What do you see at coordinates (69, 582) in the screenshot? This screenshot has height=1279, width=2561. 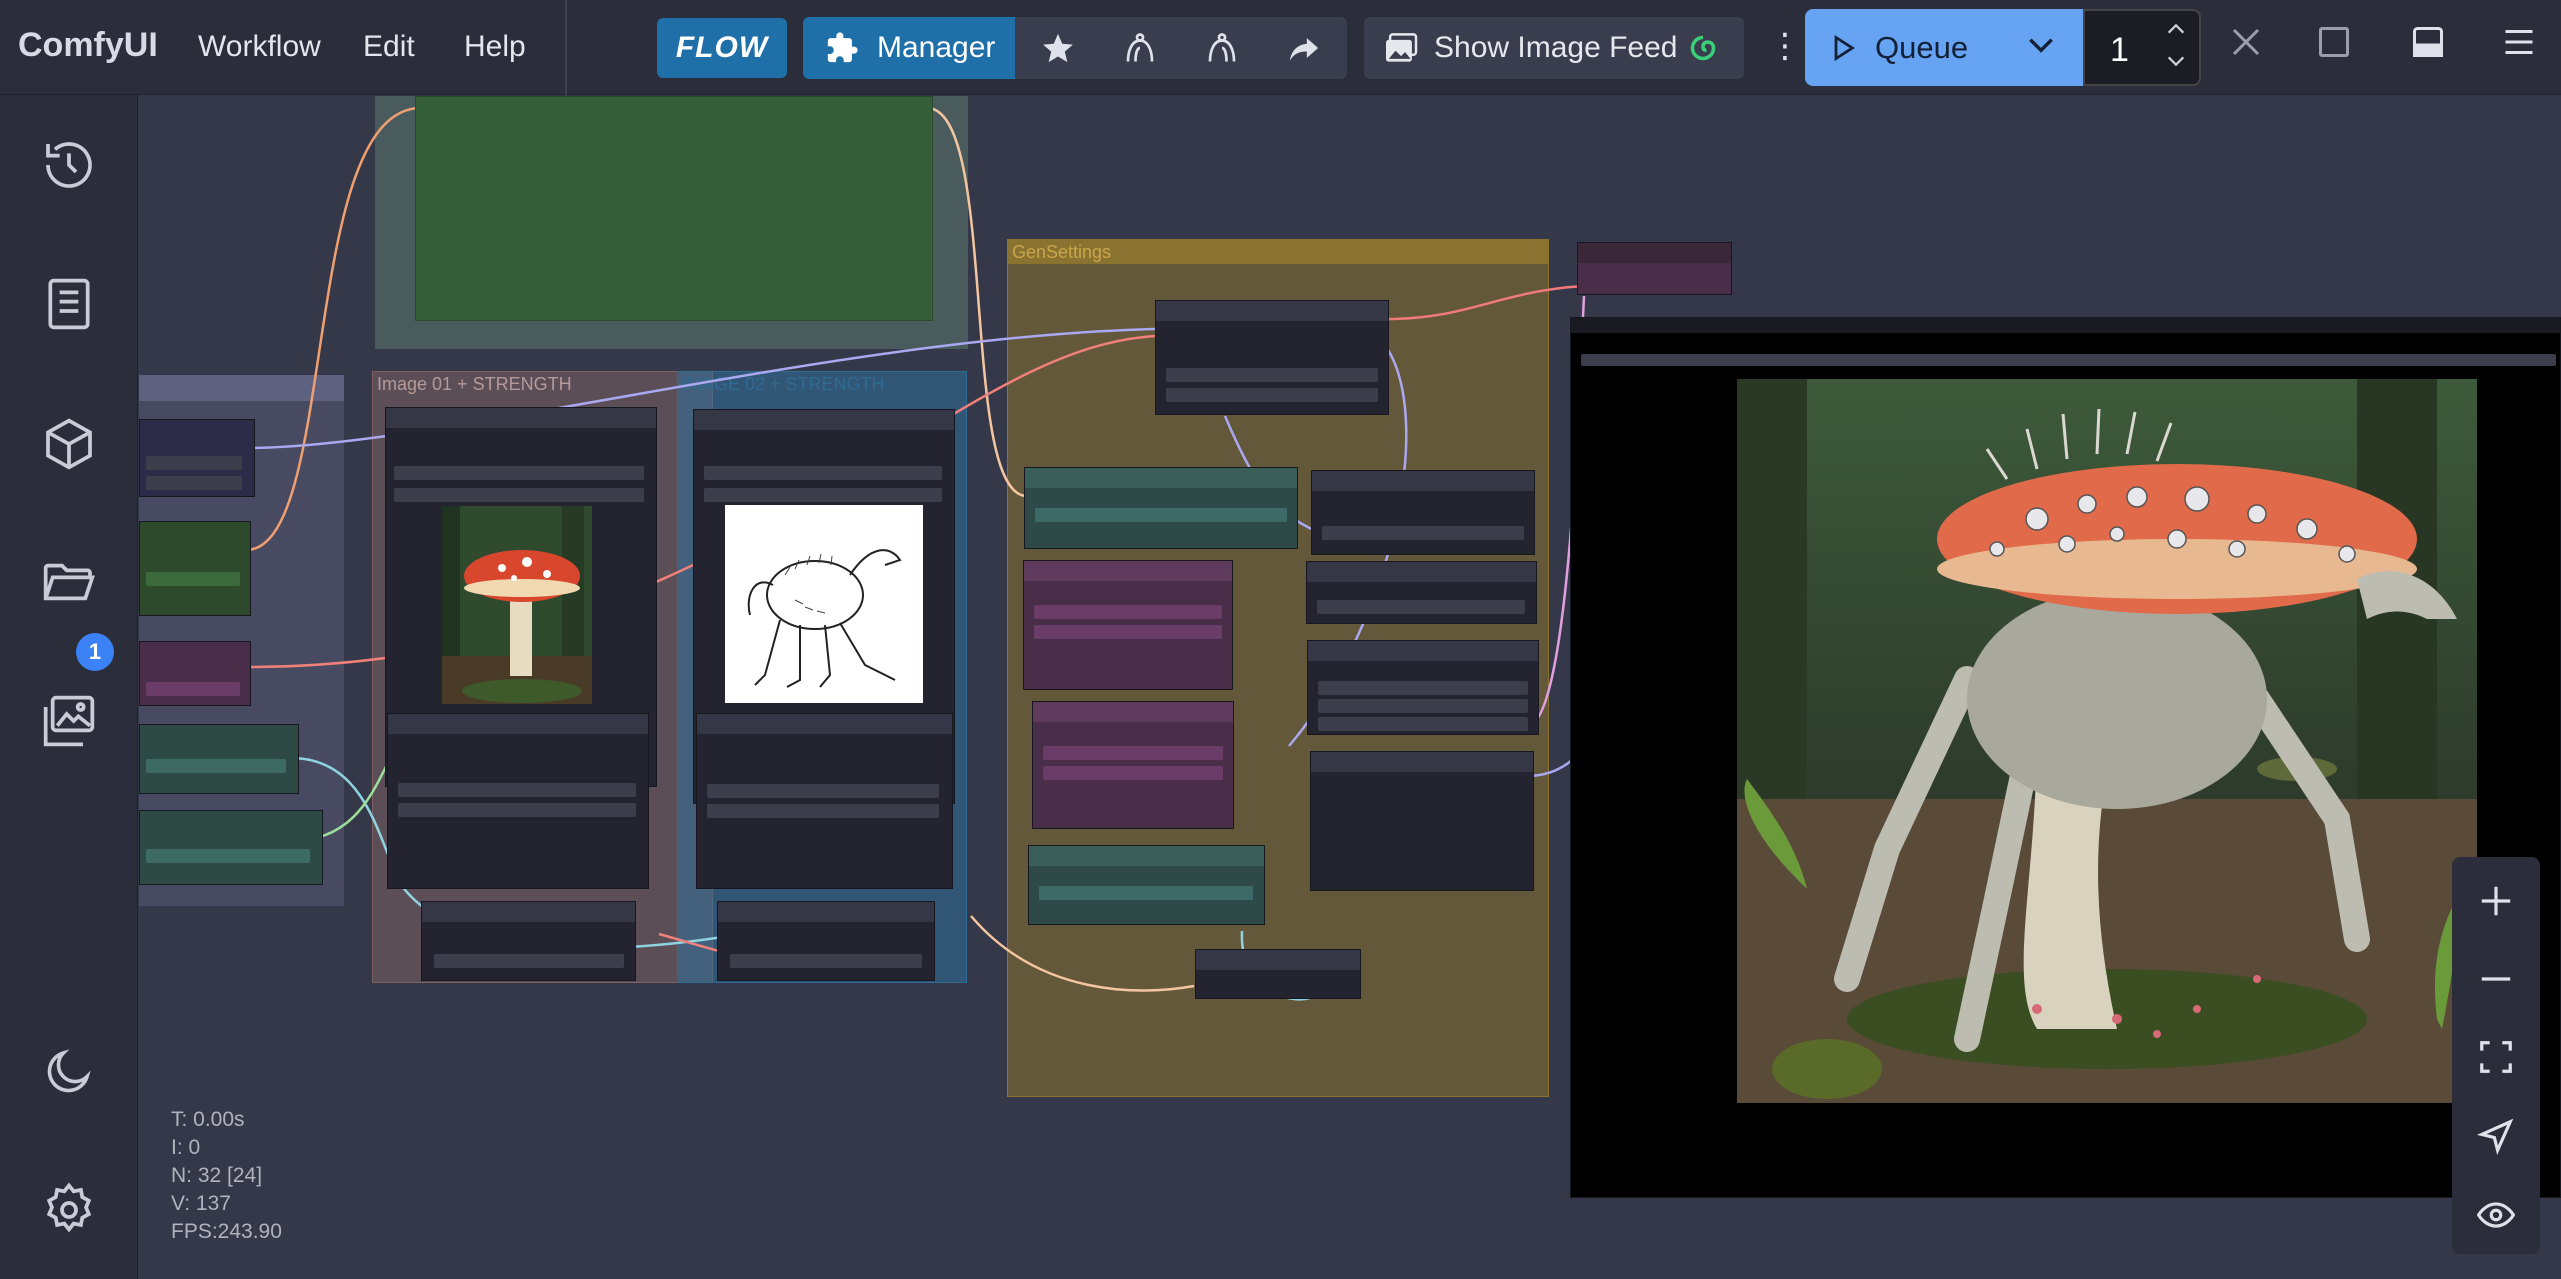 I see `workflows-folder-icon` at bounding box center [69, 582].